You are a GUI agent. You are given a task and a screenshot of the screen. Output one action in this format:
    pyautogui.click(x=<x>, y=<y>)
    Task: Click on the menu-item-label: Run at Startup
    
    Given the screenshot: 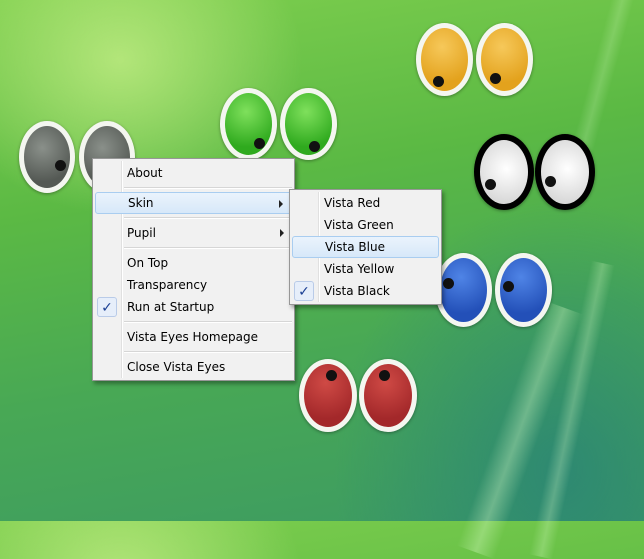 What is the action you would take?
    pyautogui.click(x=171, y=307)
    